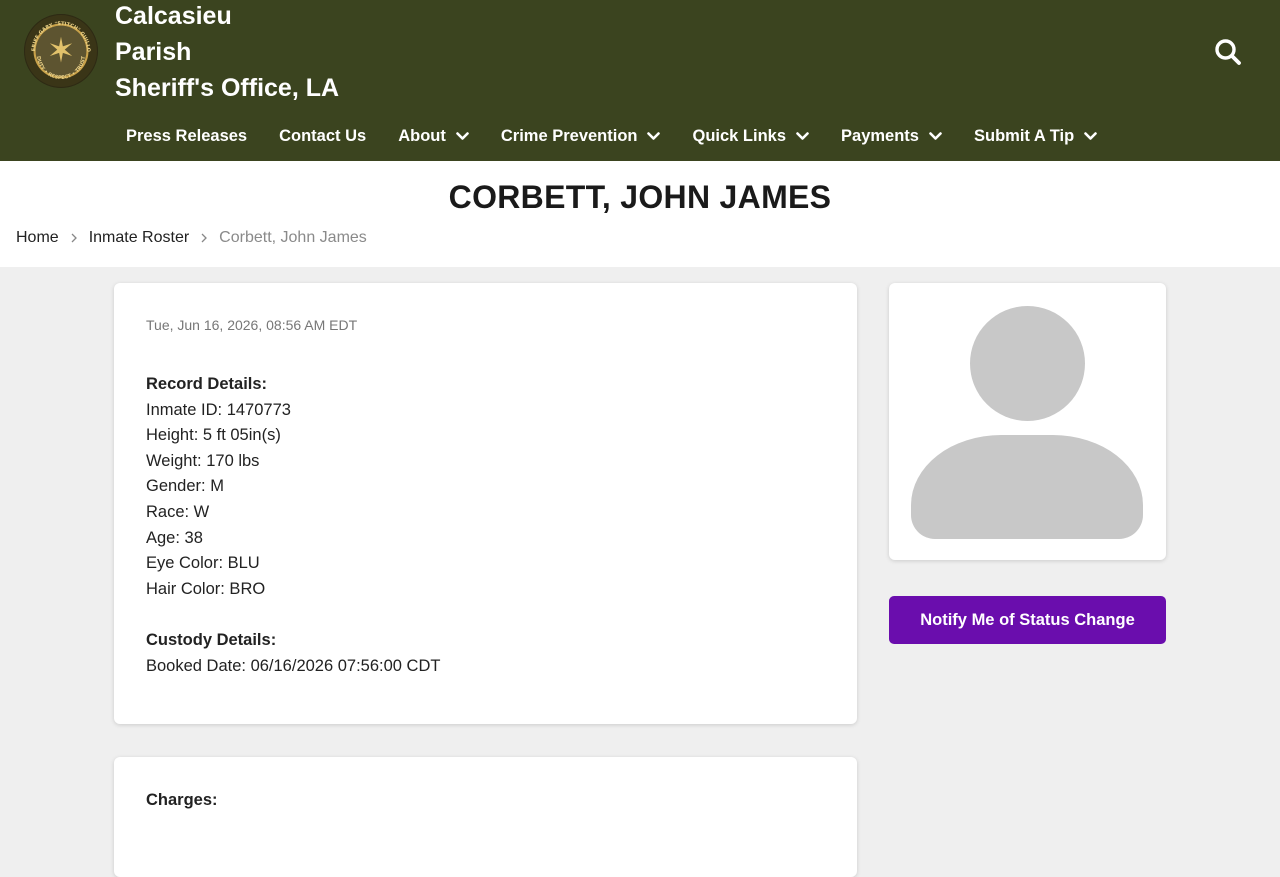 The width and height of the screenshot is (1280, 877). I want to click on site-title-line: Parish, so click(153, 52).